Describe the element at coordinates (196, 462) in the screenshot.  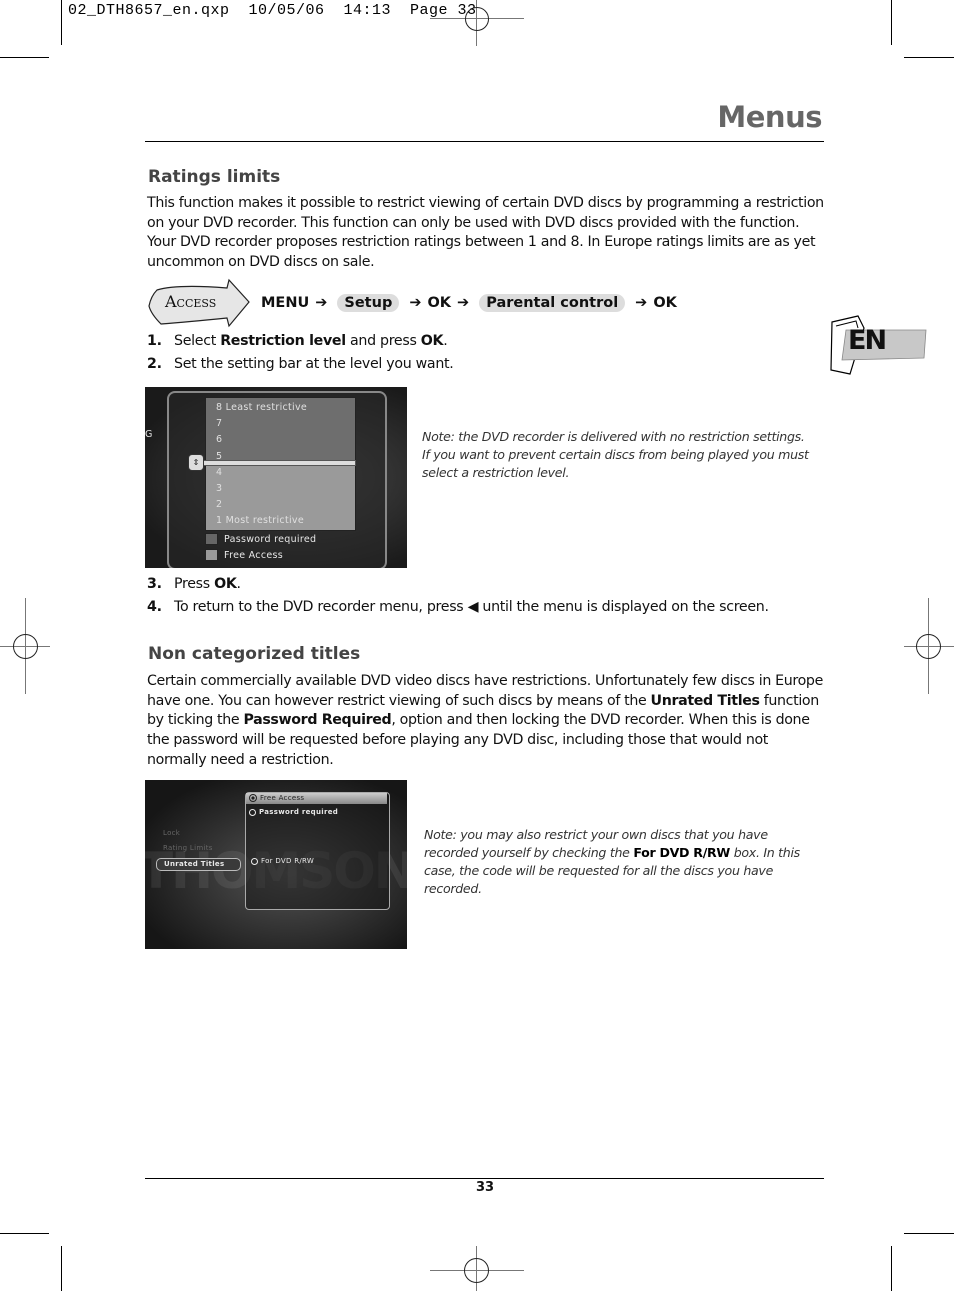
I see `level-slider-handle: ⇕` at that location.